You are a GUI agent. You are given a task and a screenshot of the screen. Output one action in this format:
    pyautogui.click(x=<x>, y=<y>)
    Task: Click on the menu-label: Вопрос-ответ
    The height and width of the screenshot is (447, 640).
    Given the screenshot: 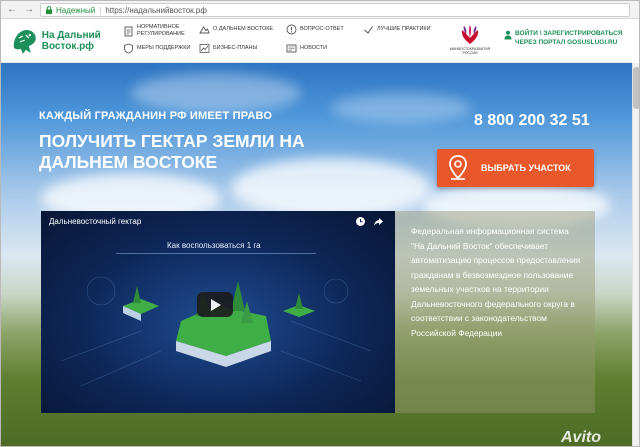 What is the action you would take?
    pyautogui.click(x=322, y=29)
    